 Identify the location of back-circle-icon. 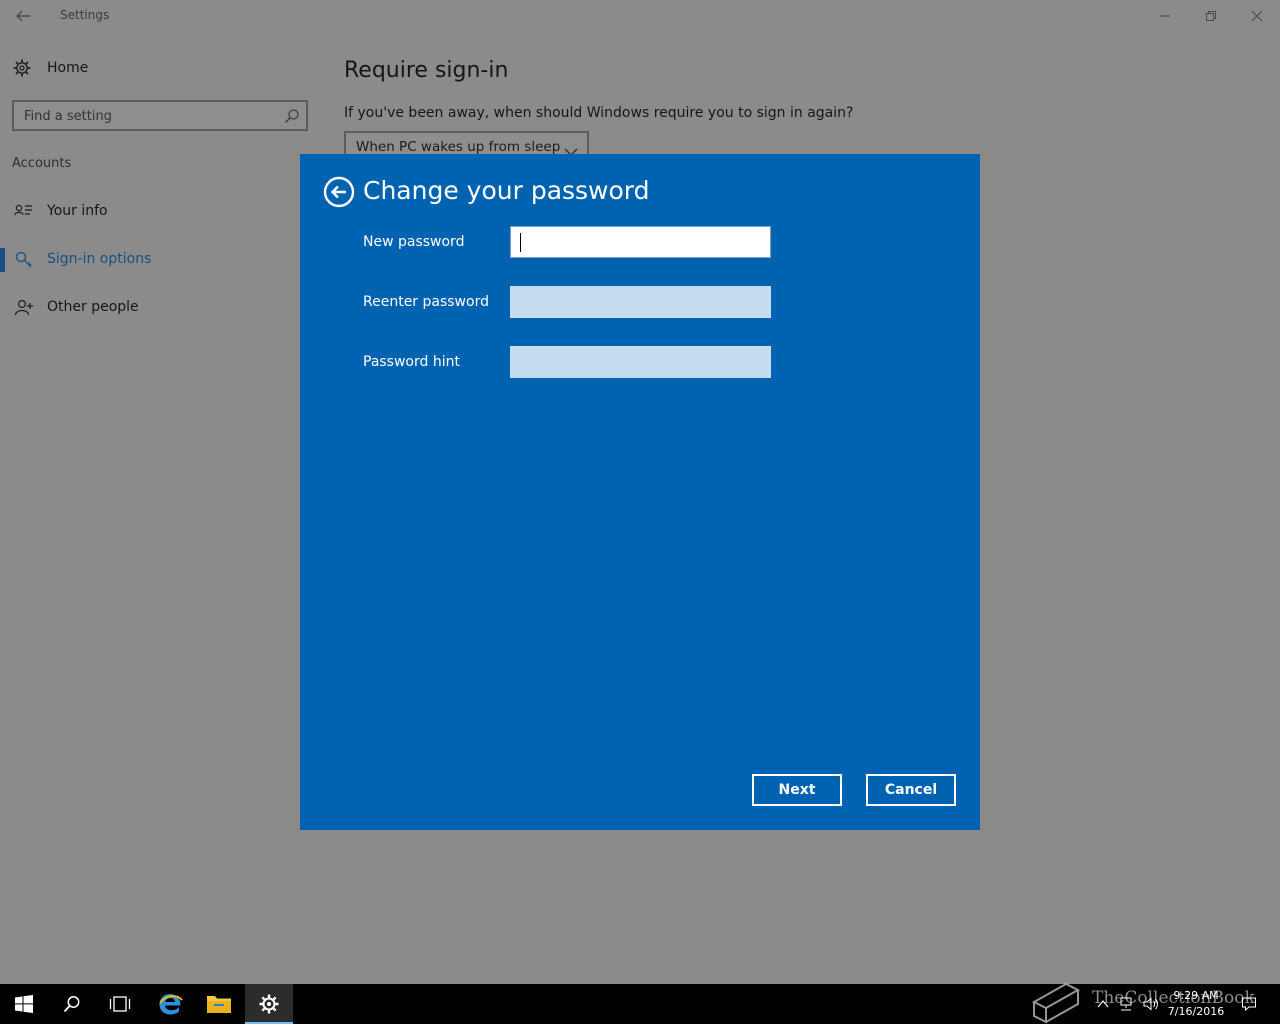
(339, 192).